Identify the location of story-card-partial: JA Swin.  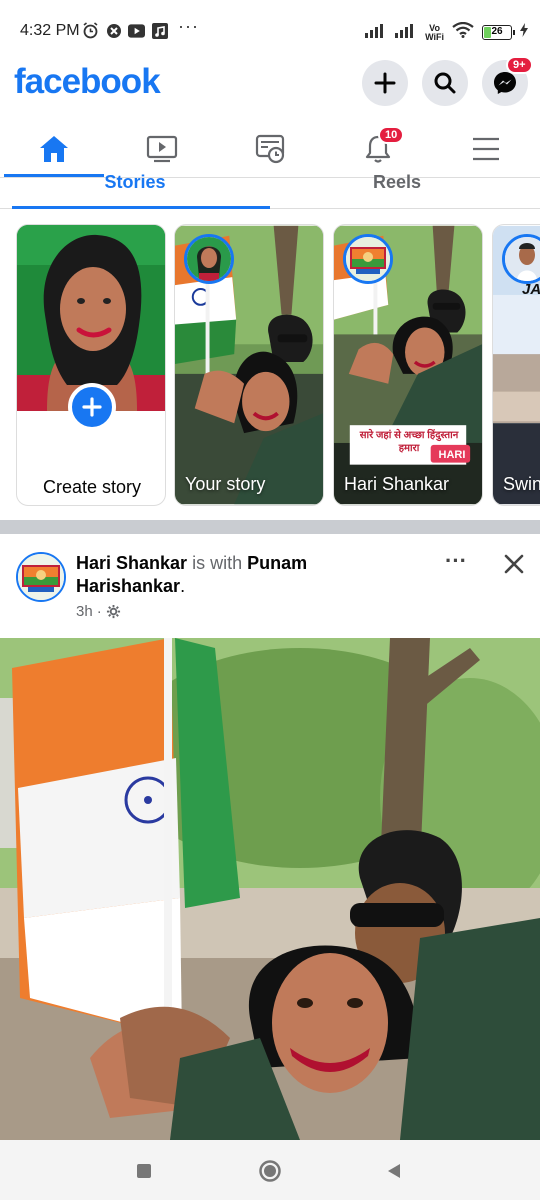
(516, 365).